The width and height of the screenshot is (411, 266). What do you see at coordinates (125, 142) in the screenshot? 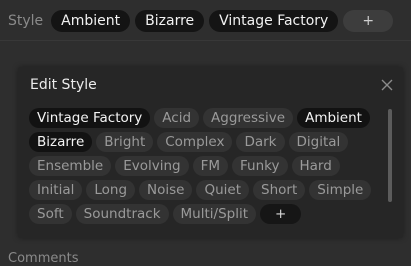
I see `style-tag: Bright` at bounding box center [125, 142].